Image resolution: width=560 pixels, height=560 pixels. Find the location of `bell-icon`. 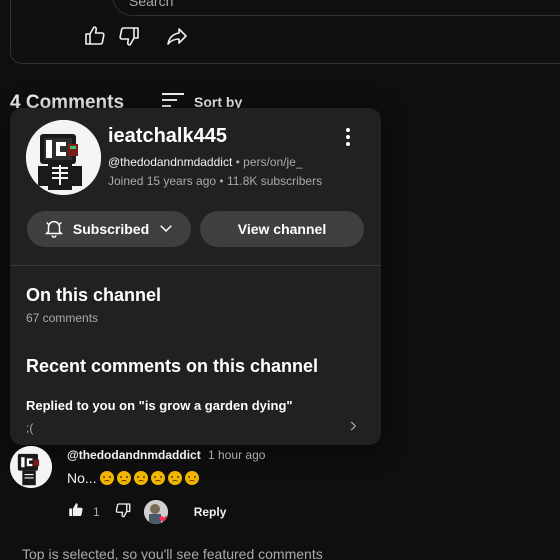

bell-icon is located at coordinates (54, 229).